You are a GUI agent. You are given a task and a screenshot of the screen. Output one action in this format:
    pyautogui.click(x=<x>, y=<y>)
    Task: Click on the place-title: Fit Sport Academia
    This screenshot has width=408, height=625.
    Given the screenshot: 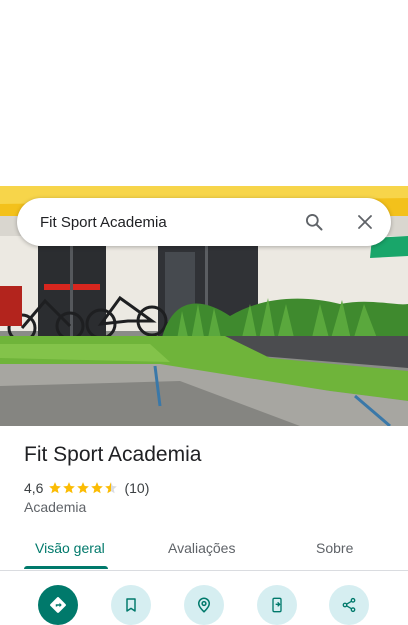 What is the action you would take?
    pyautogui.click(x=113, y=454)
    